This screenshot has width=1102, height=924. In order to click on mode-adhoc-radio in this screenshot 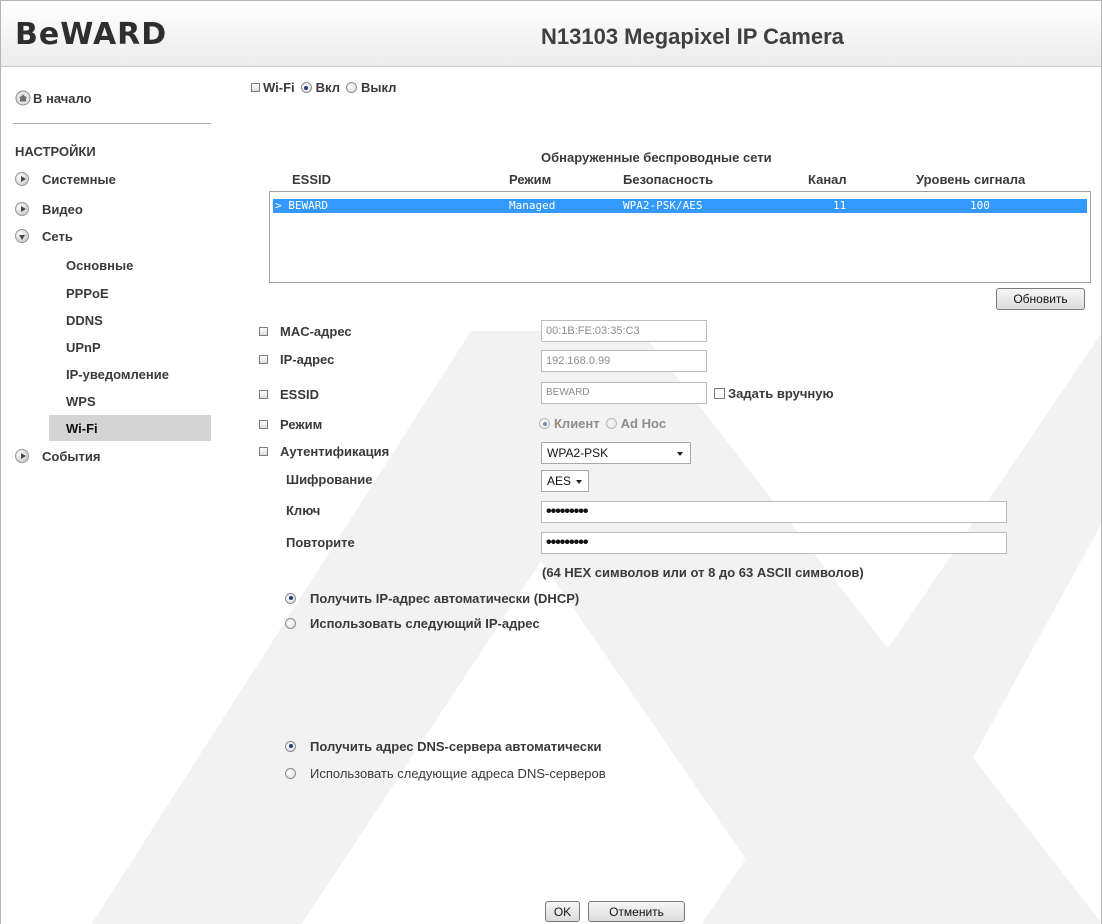, I will do `click(611, 423)`.